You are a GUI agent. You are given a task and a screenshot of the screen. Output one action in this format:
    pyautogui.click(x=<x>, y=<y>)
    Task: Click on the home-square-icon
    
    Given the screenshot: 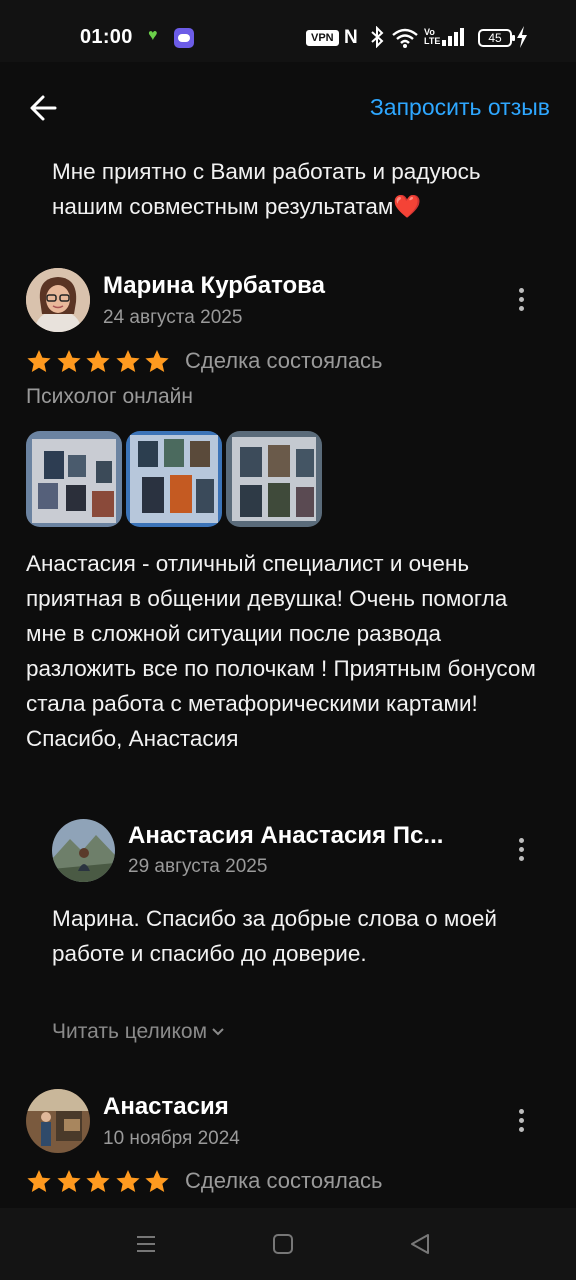 What is the action you would take?
    pyautogui.click(x=283, y=1244)
    